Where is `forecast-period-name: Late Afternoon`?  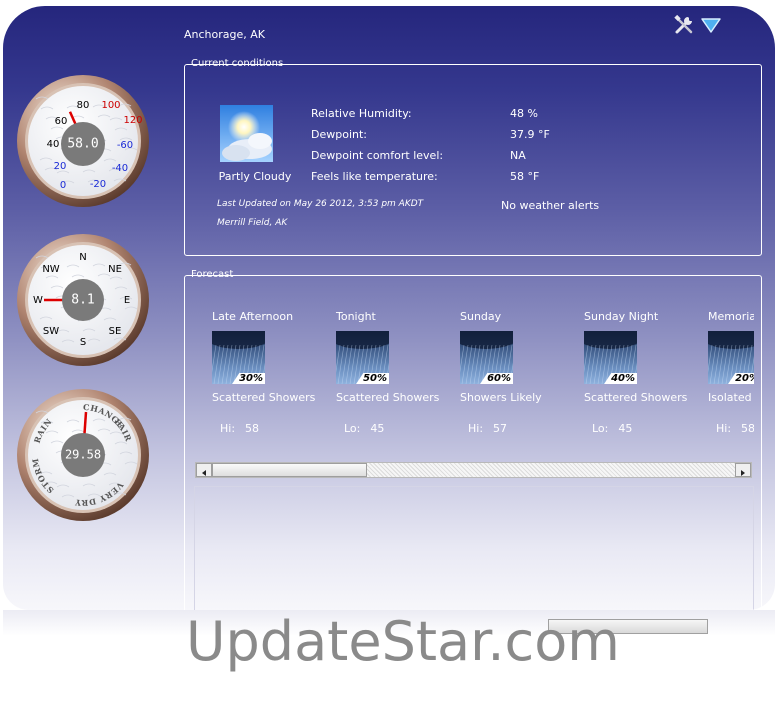
forecast-period-name: Late Afternoon is located at coordinates (253, 316).